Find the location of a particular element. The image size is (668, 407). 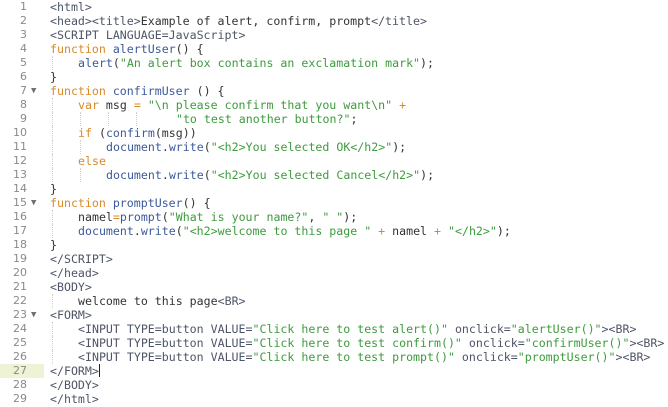

code-token: write is located at coordinates (158, 231).